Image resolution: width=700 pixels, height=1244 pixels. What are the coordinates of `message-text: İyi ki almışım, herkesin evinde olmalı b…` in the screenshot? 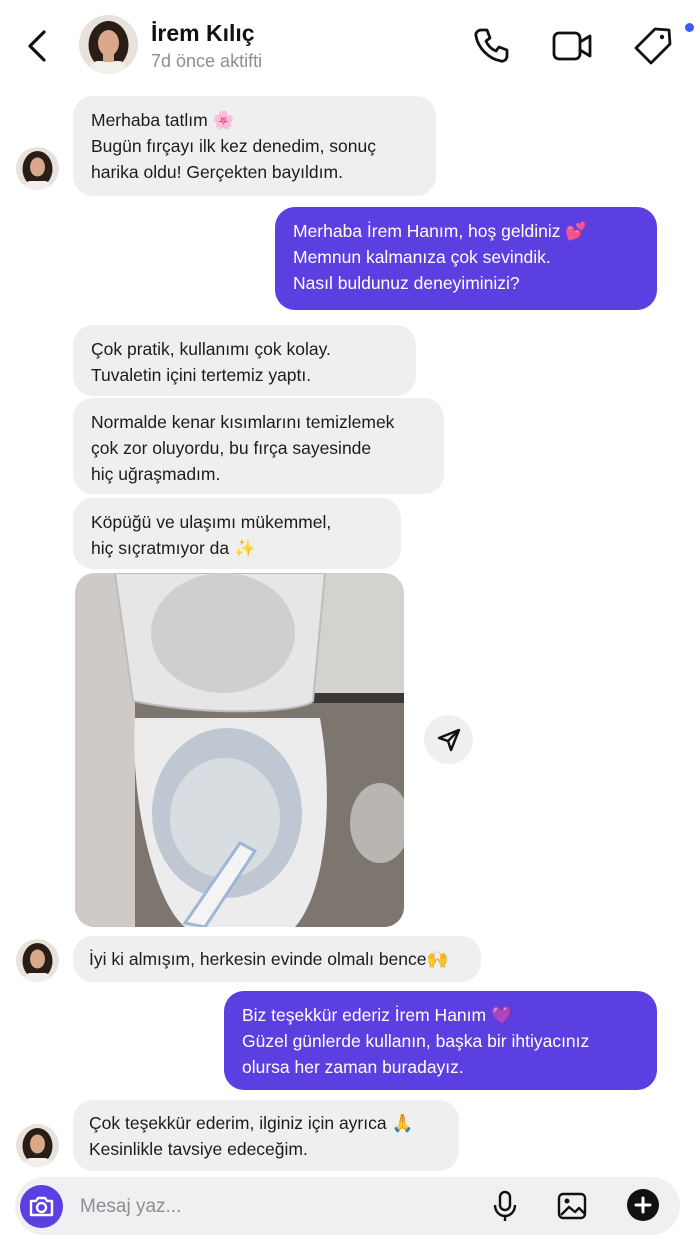 It's located at (269, 959).